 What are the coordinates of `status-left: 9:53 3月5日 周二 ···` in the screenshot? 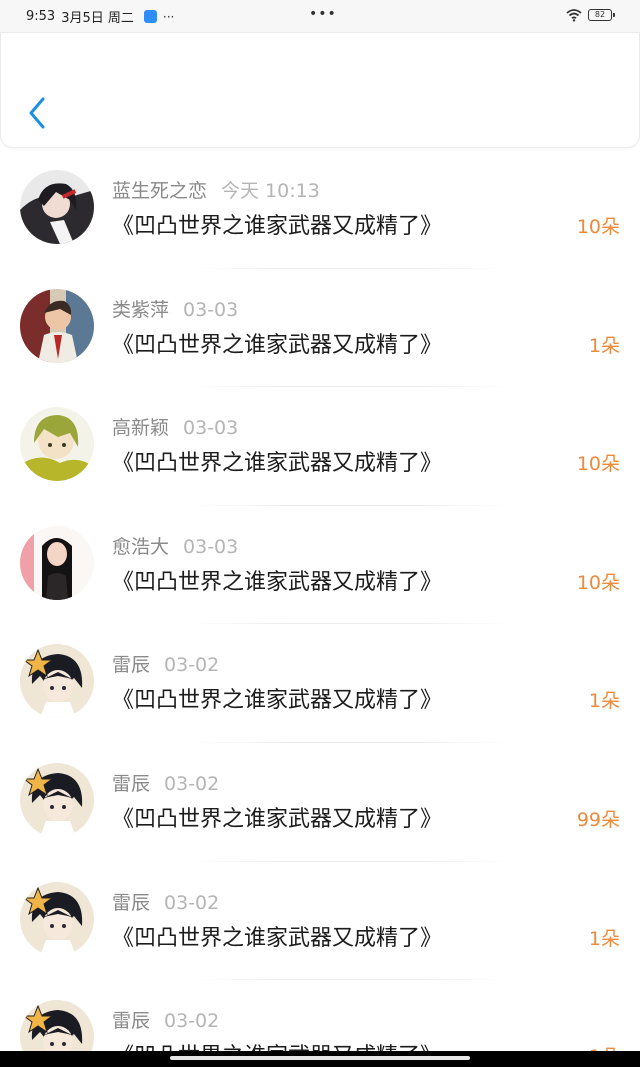 It's located at (100, 16).